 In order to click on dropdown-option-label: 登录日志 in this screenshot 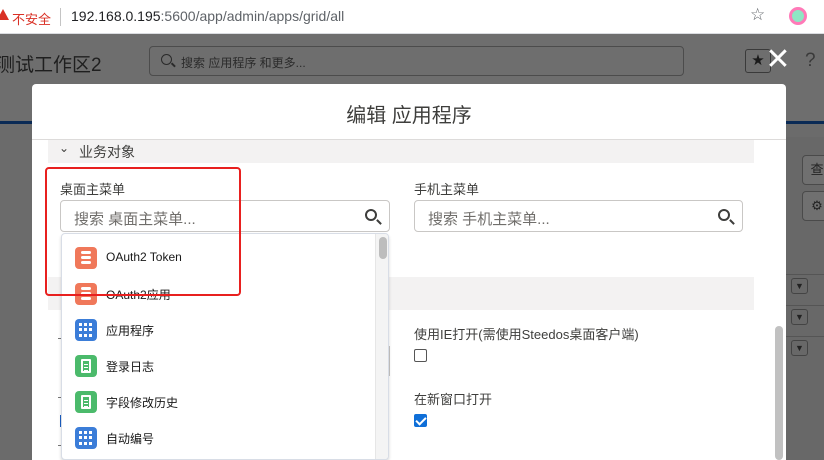, I will do `click(130, 367)`.